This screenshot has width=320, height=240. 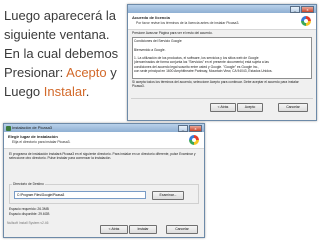 I want to click on install-window-title: Instalación de Picasa3, so click(x=32, y=127).